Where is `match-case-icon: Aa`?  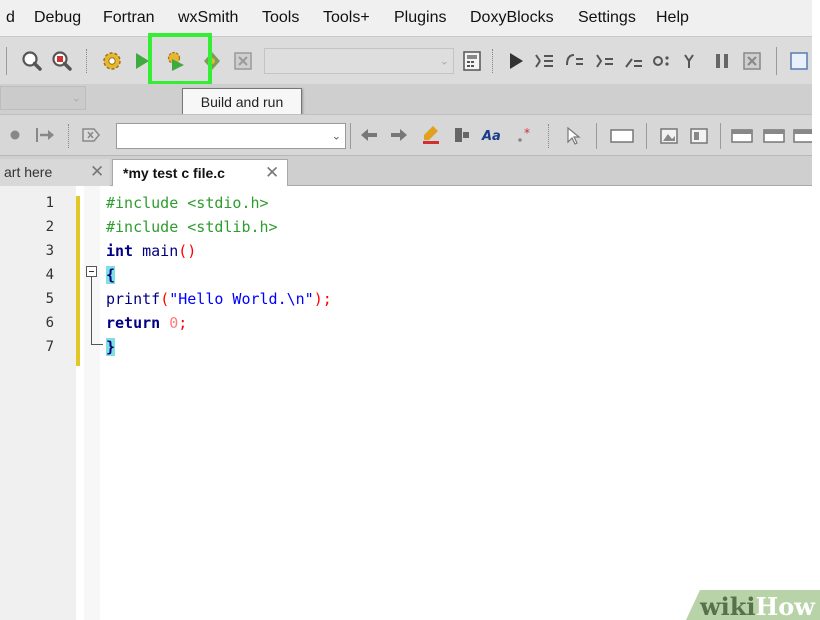 match-case-icon: Aa is located at coordinates (493, 135).